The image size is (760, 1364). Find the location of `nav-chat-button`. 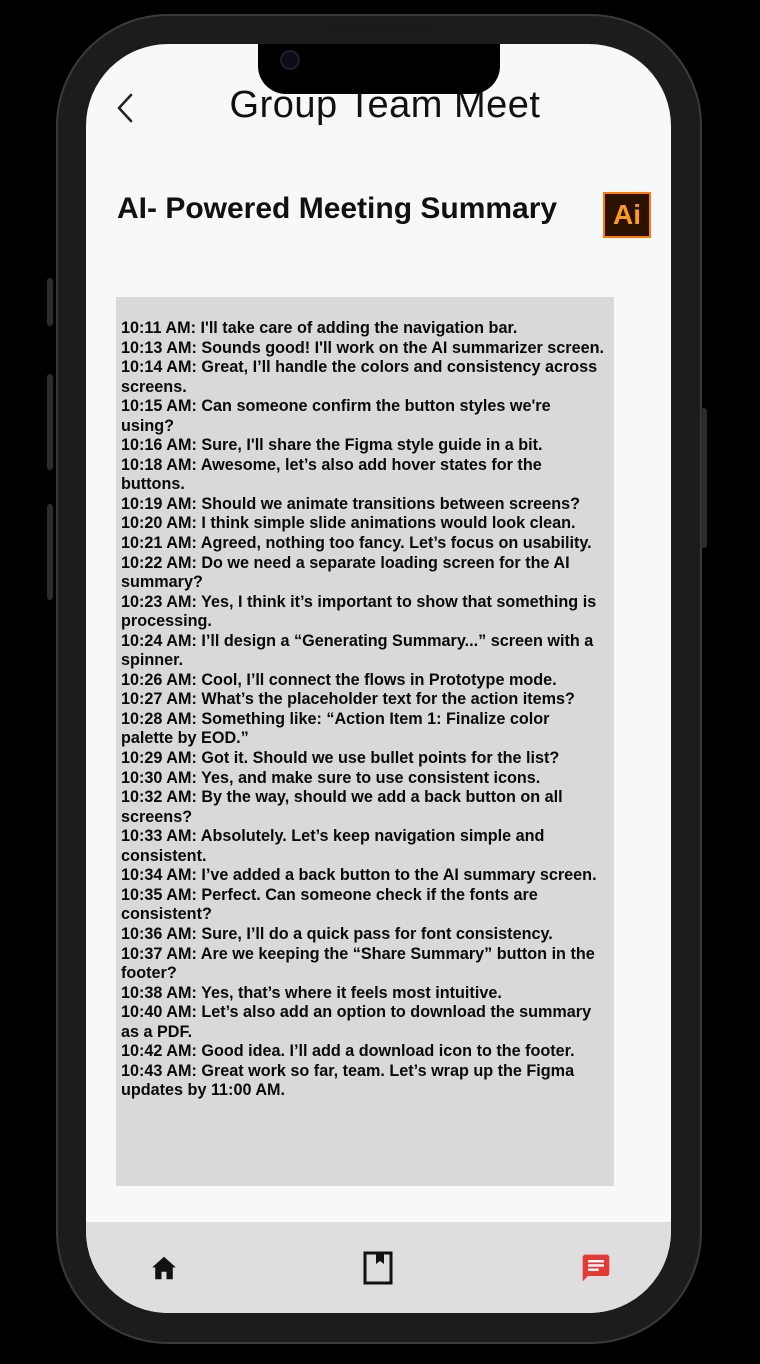

nav-chat-button is located at coordinates (596, 1268).